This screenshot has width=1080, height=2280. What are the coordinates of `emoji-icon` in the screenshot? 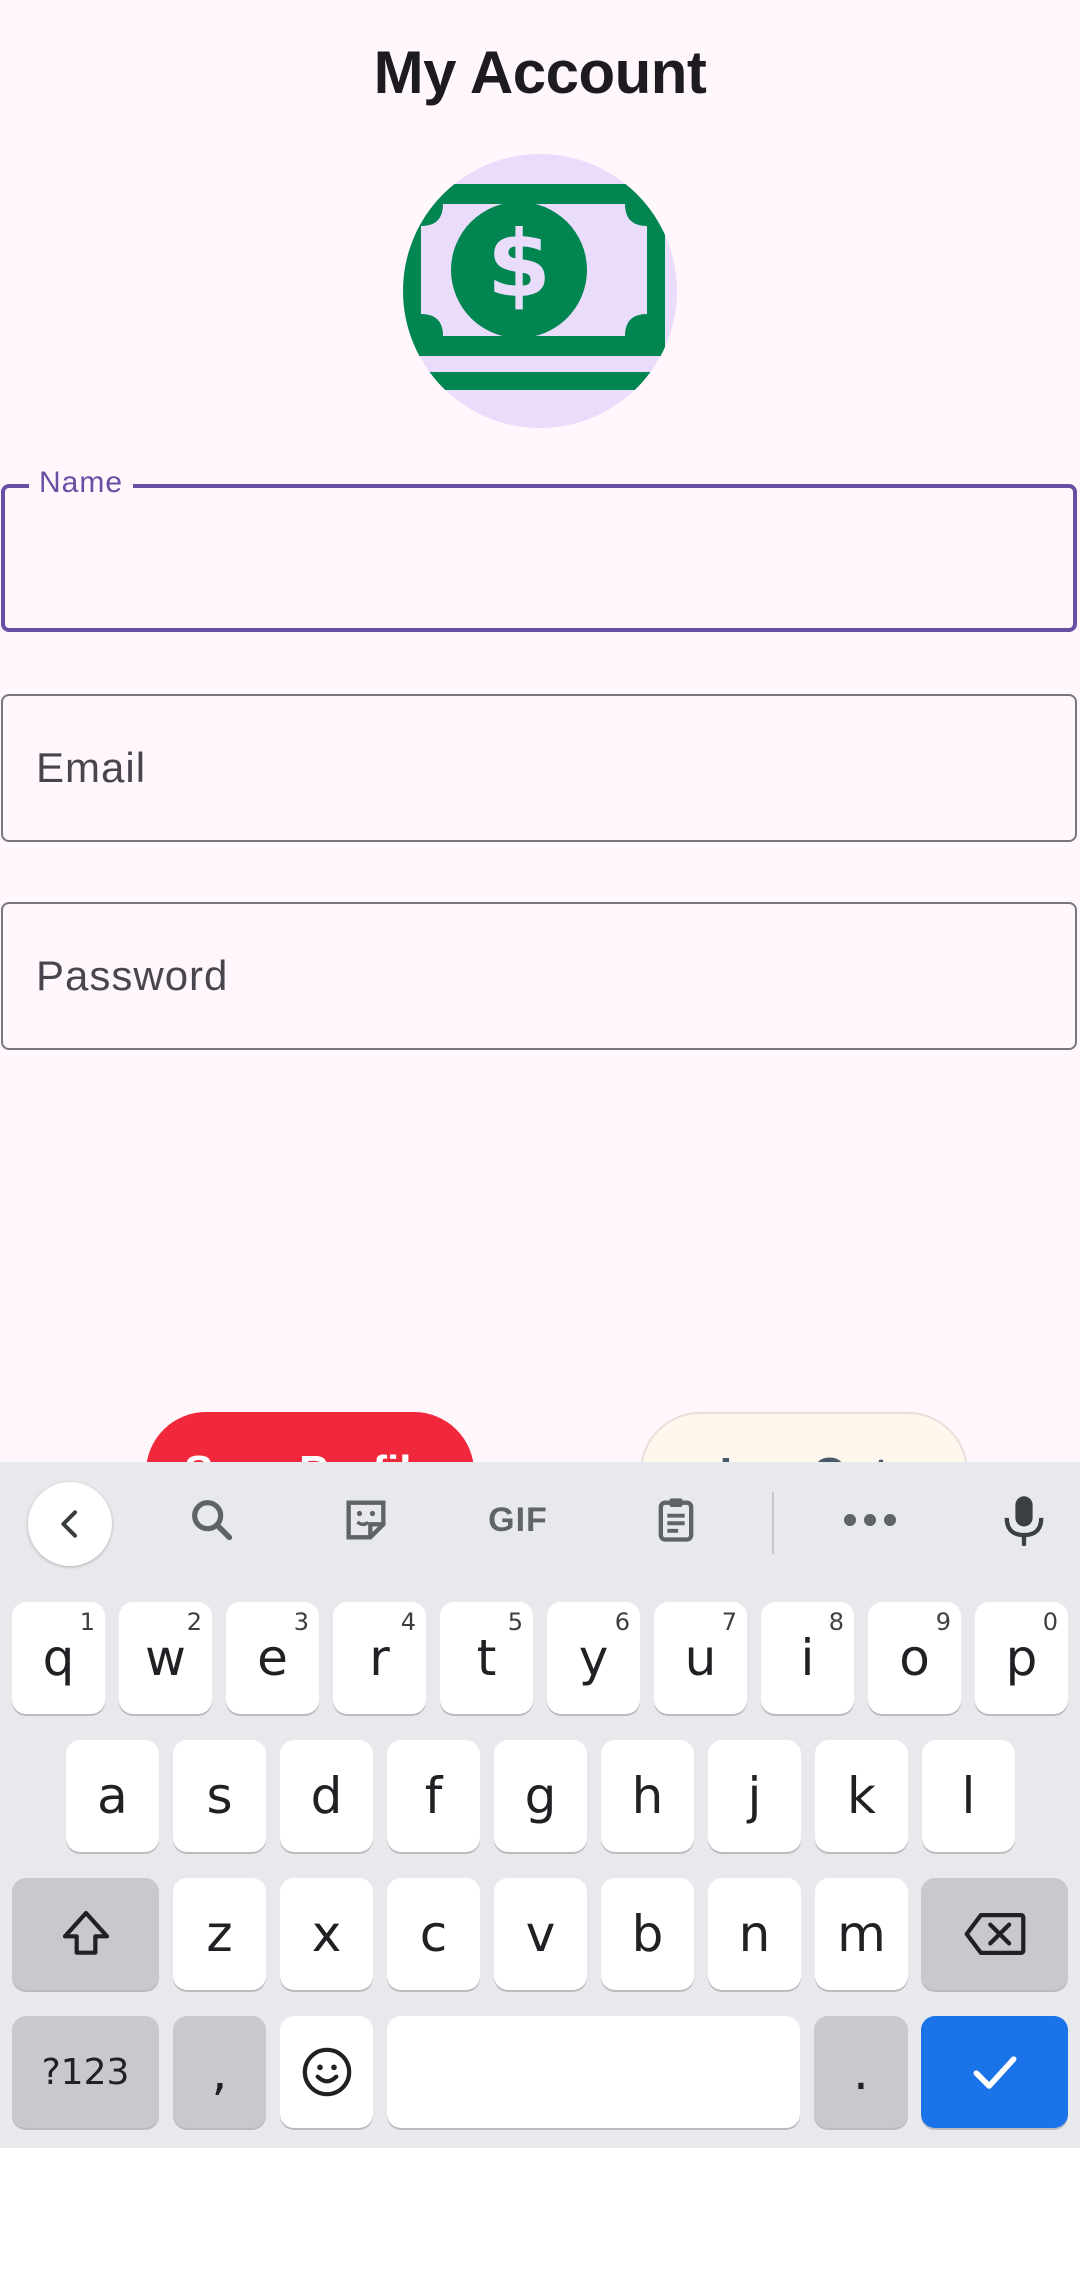 It's located at (326, 2072).